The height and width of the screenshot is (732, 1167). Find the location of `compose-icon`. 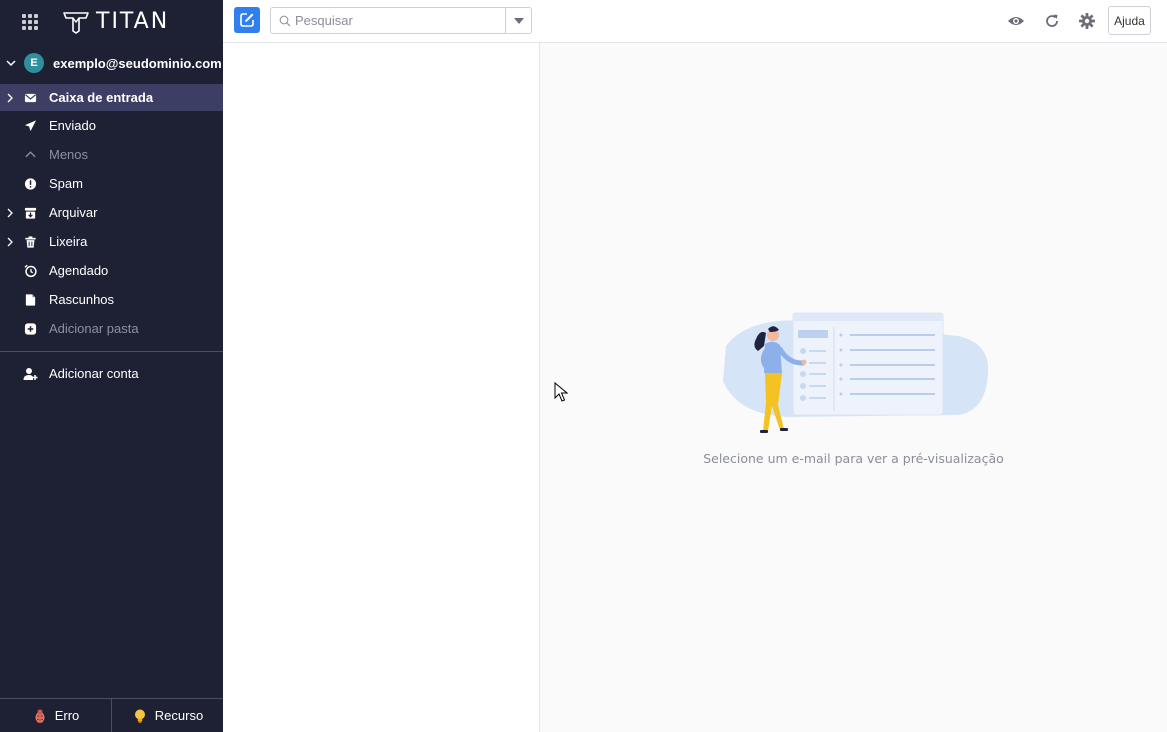

compose-icon is located at coordinates (247, 20).